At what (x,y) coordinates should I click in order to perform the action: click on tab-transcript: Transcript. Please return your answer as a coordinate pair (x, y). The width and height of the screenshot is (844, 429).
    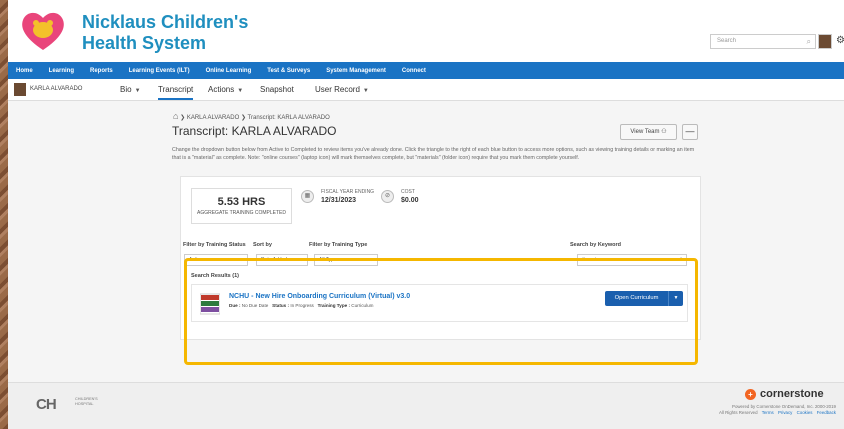
    Looking at the image, I should click on (176, 92).